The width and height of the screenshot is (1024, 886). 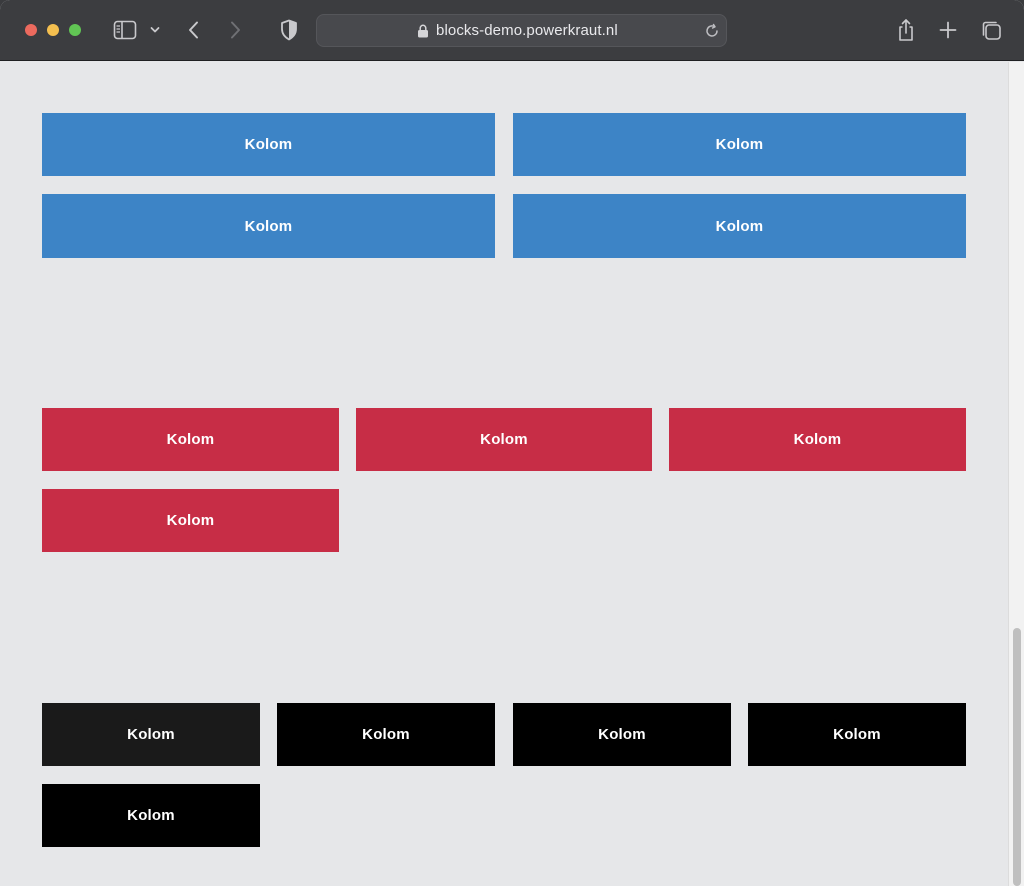 What do you see at coordinates (1017, 757) in the screenshot?
I see `scrollbar-thumb` at bounding box center [1017, 757].